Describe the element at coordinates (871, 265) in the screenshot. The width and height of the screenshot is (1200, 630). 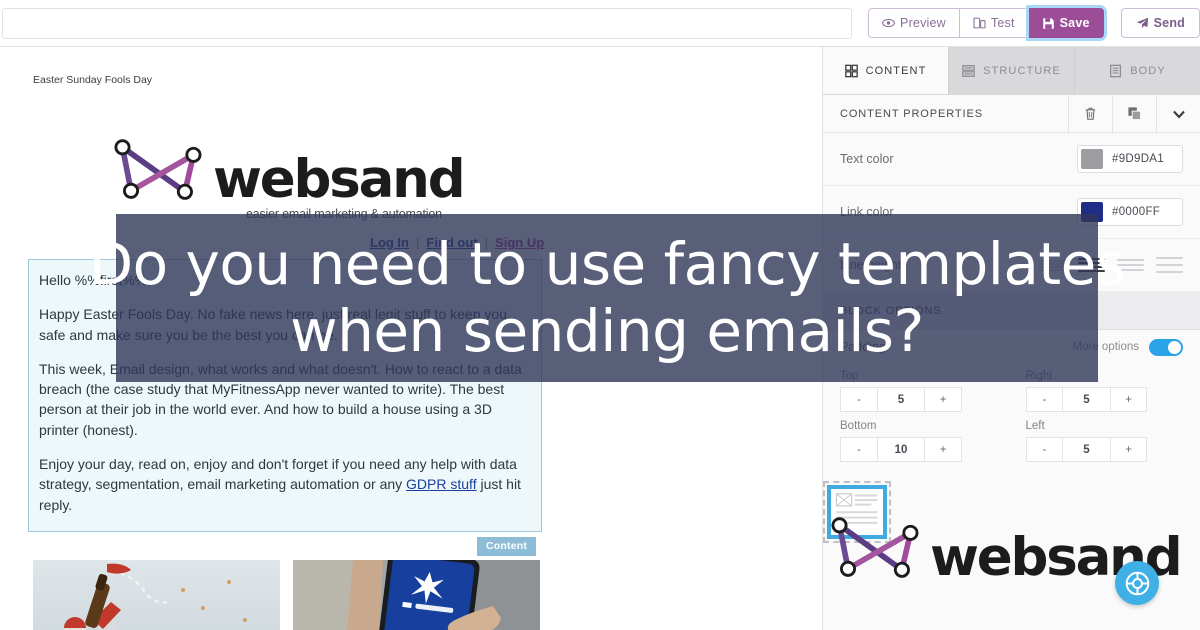
I see `line-height-label: Line height` at that location.